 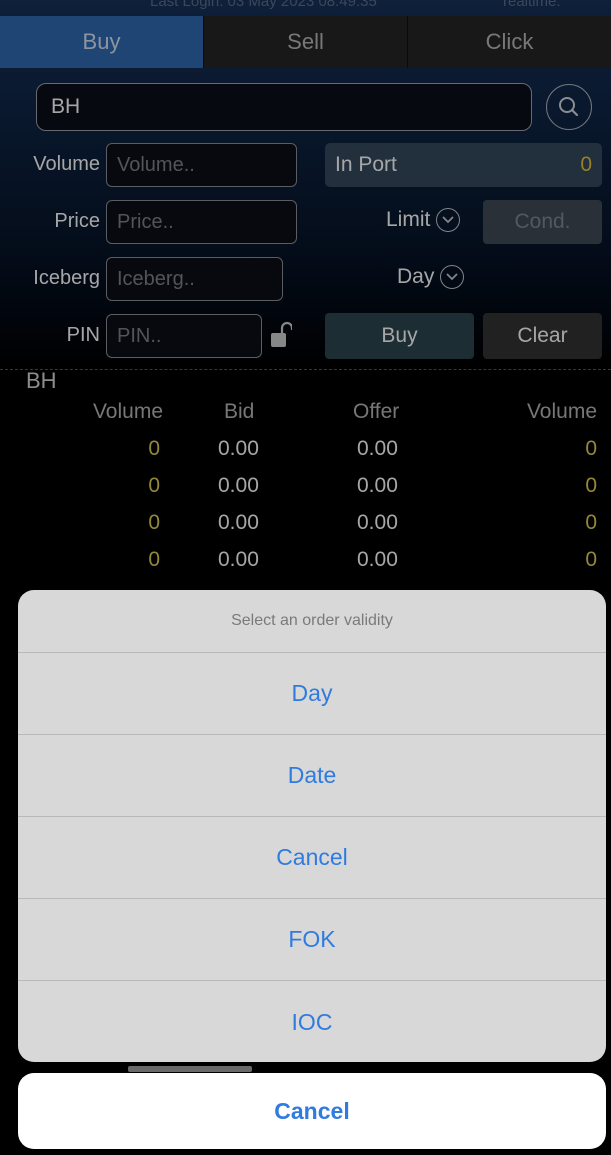 I want to click on option-day: Day, so click(x=312, y=694).